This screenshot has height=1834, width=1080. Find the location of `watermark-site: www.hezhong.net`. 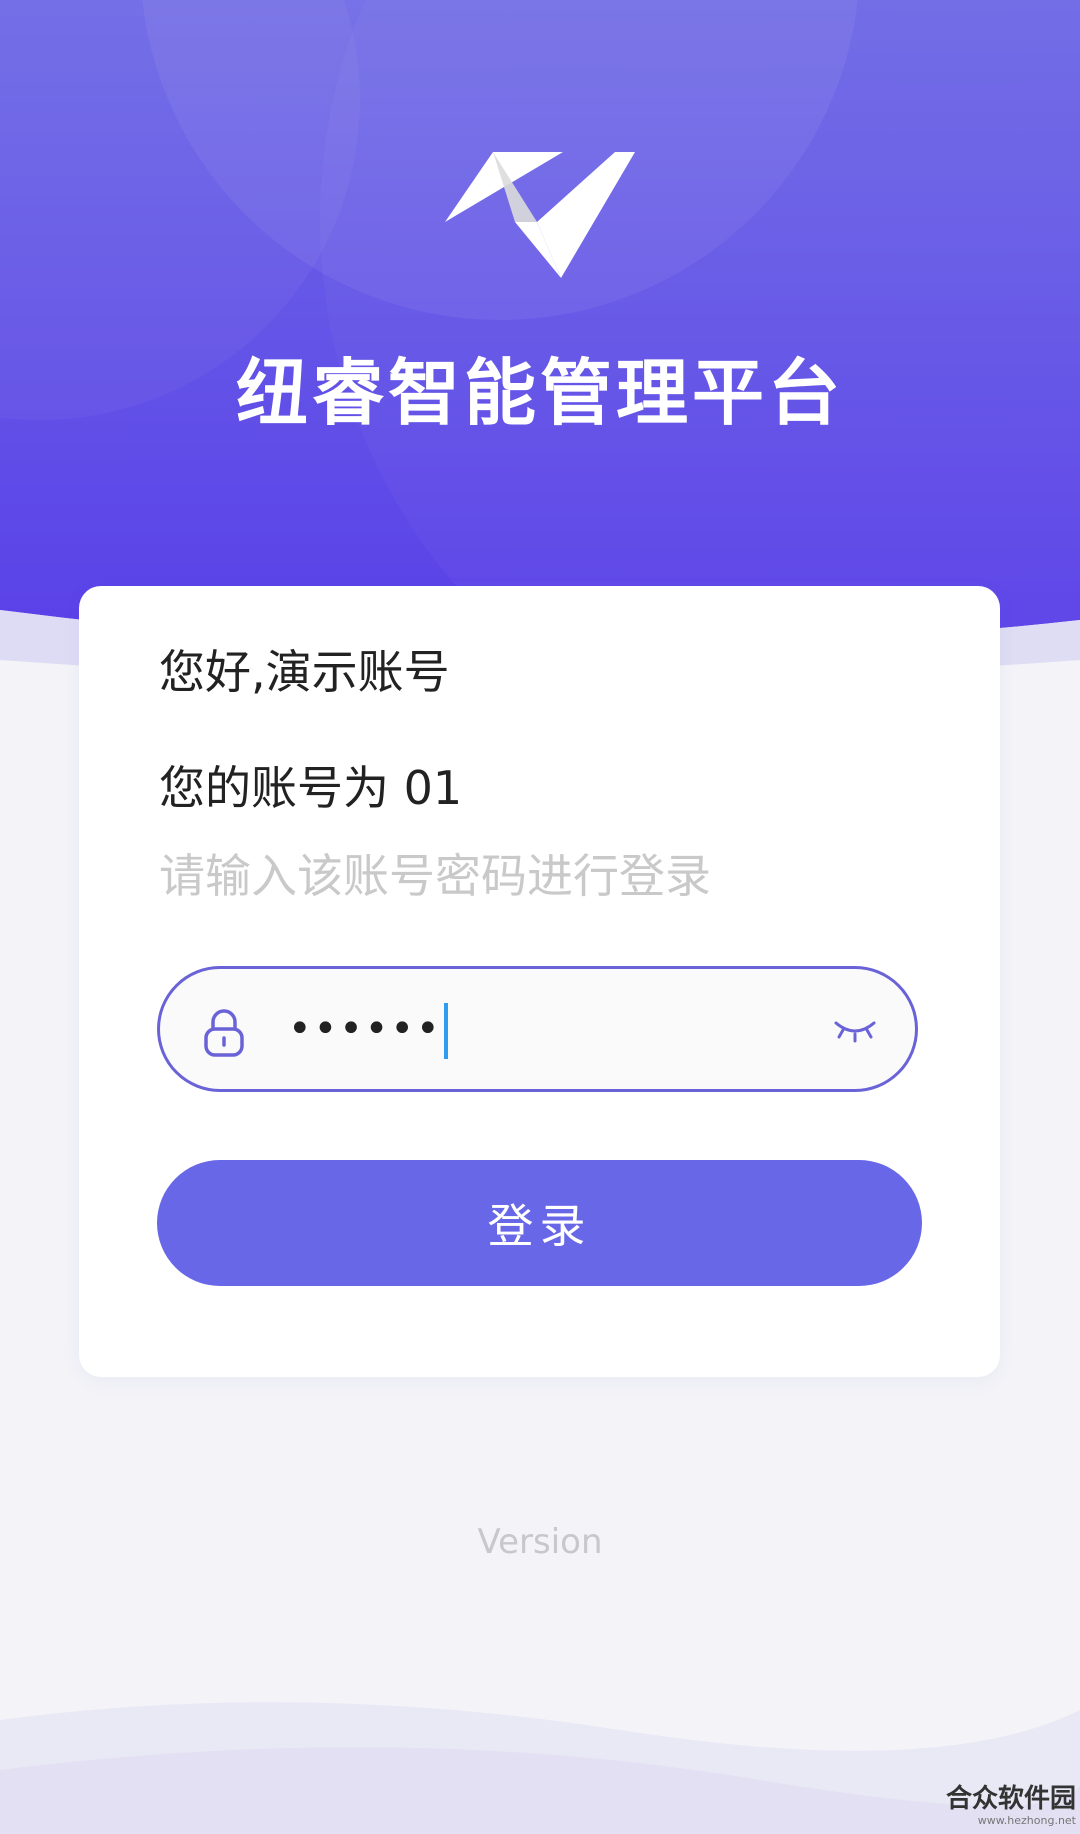

watermark-site: www.hezhong.net is located at coordinates (1026, 1820).